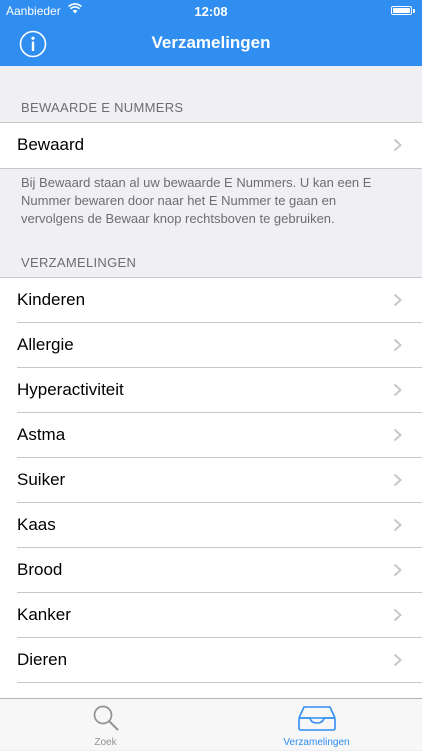 This screenshot has width=422, height=751. I want to click on page-title: Verzamelingen, so click(211, 42).